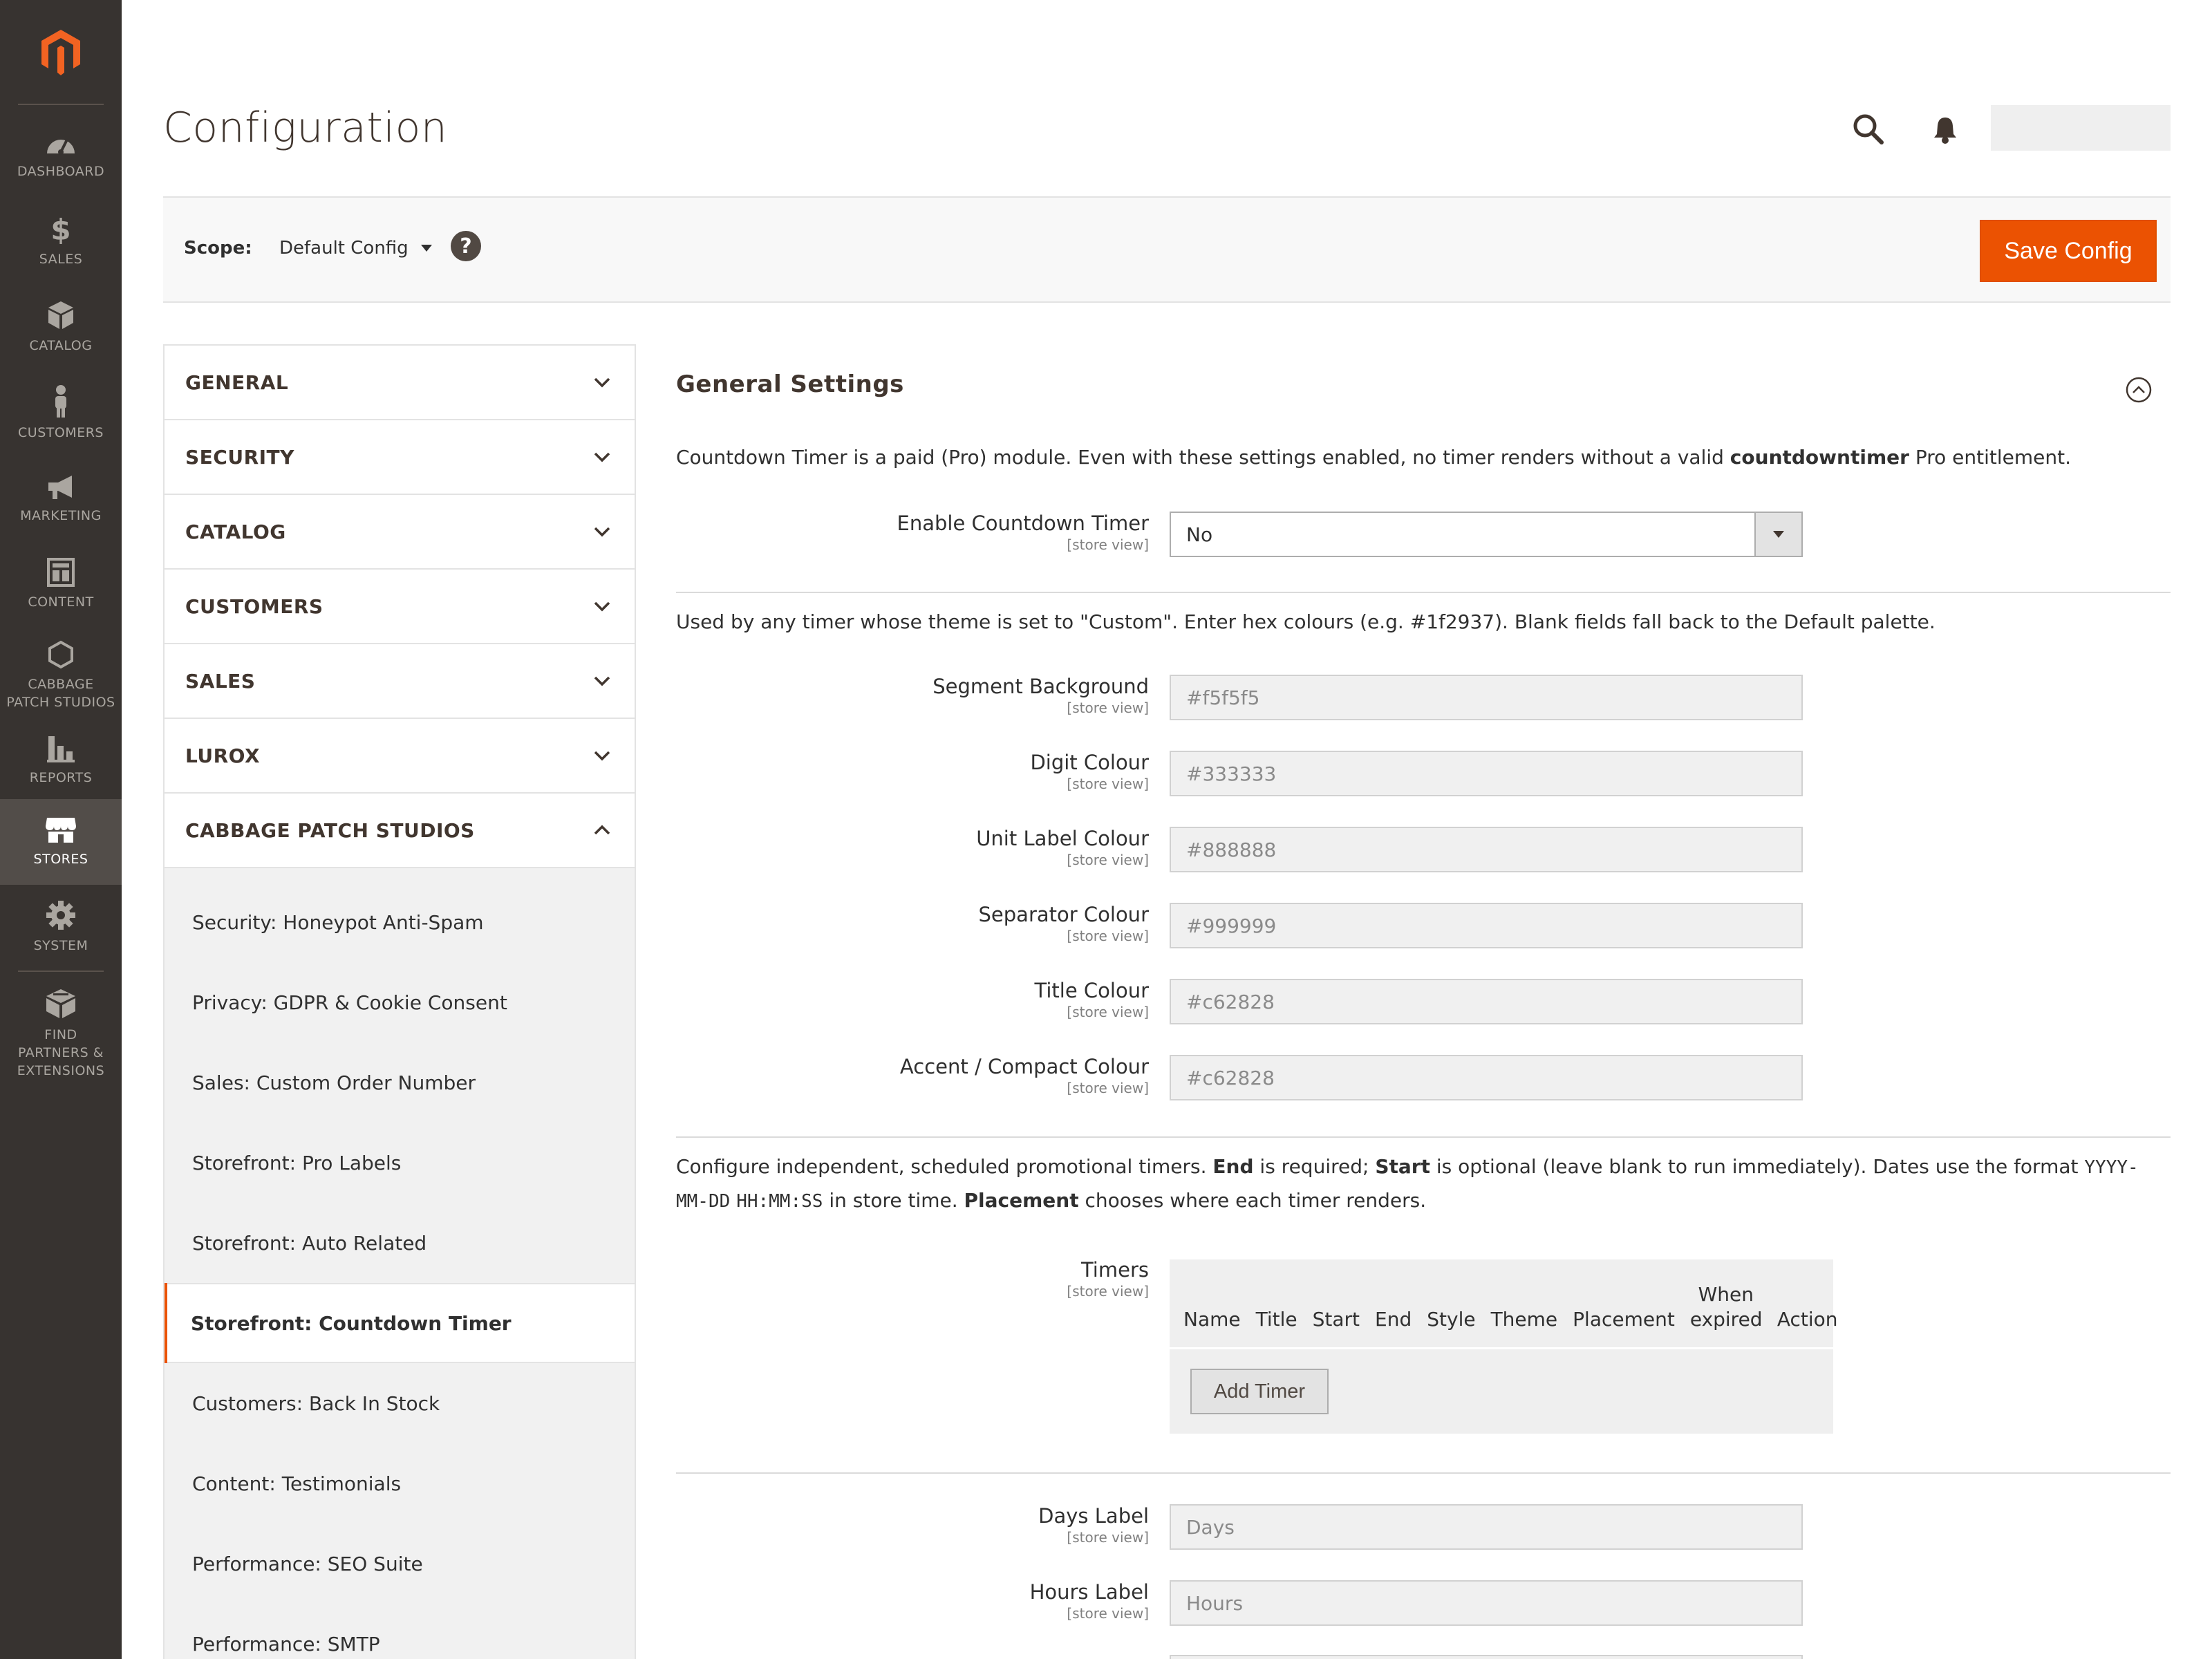 The image size is (2212, 1659). Describe the element at coordinates (1487, 1603) in the screenshot. I see `hours-label-input: Hours` at that location.